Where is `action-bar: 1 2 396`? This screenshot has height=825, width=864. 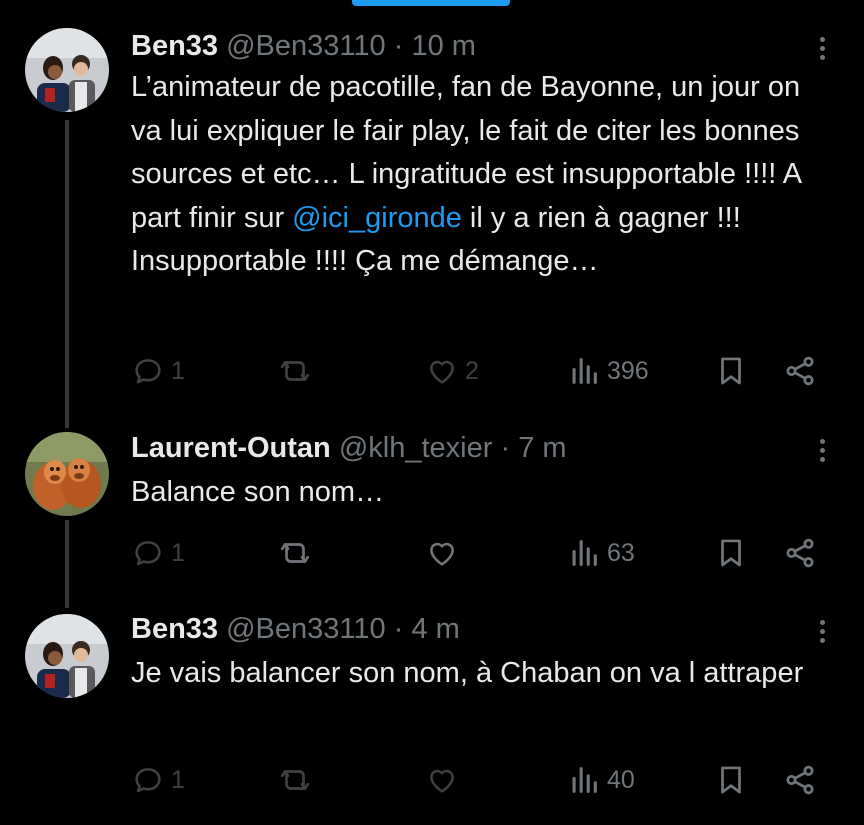
action-bar: 1 2 396 is located at coordinates (476, 371).